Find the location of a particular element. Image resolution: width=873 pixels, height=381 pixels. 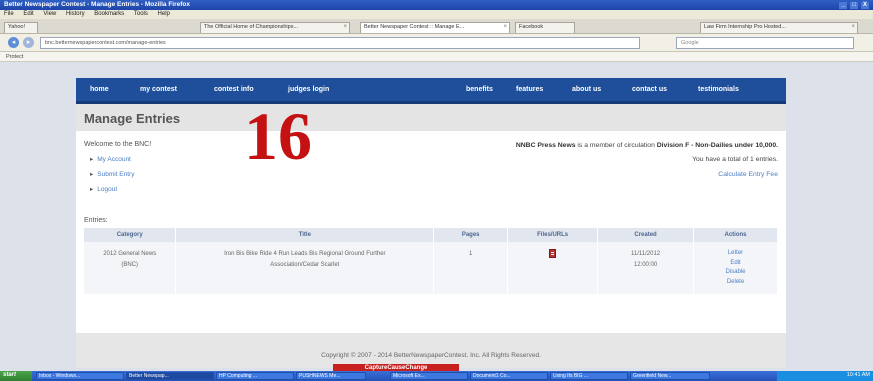

tab-label: Facebook is located at coordinates (531, 27).